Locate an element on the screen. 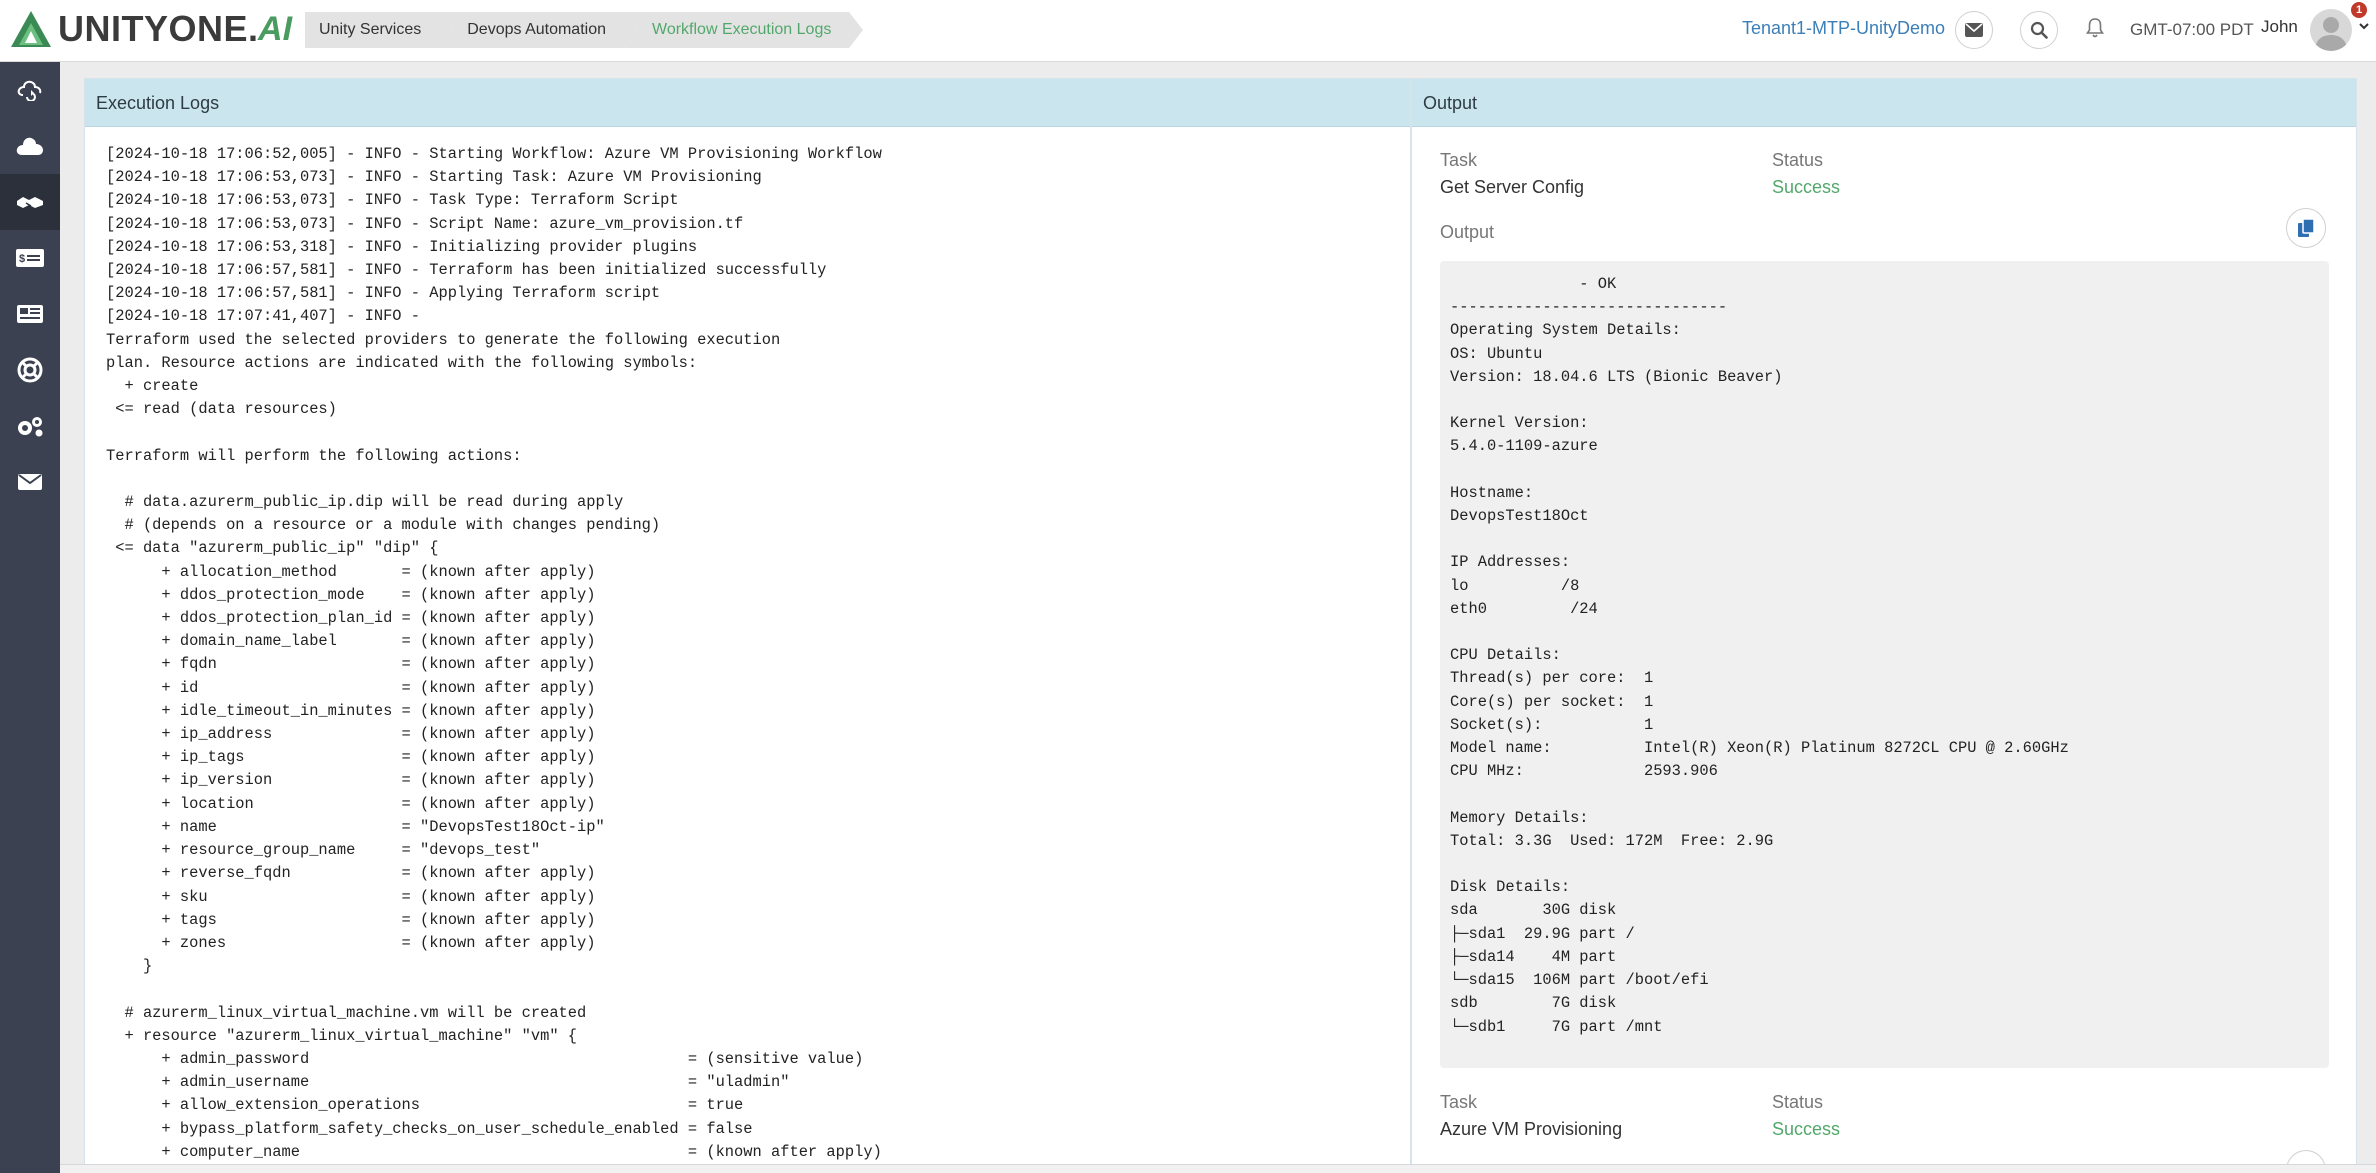 Image resolution: width=2376 pixels, height=1173 pixels. mail-icon is located at coordinates (30, 482).